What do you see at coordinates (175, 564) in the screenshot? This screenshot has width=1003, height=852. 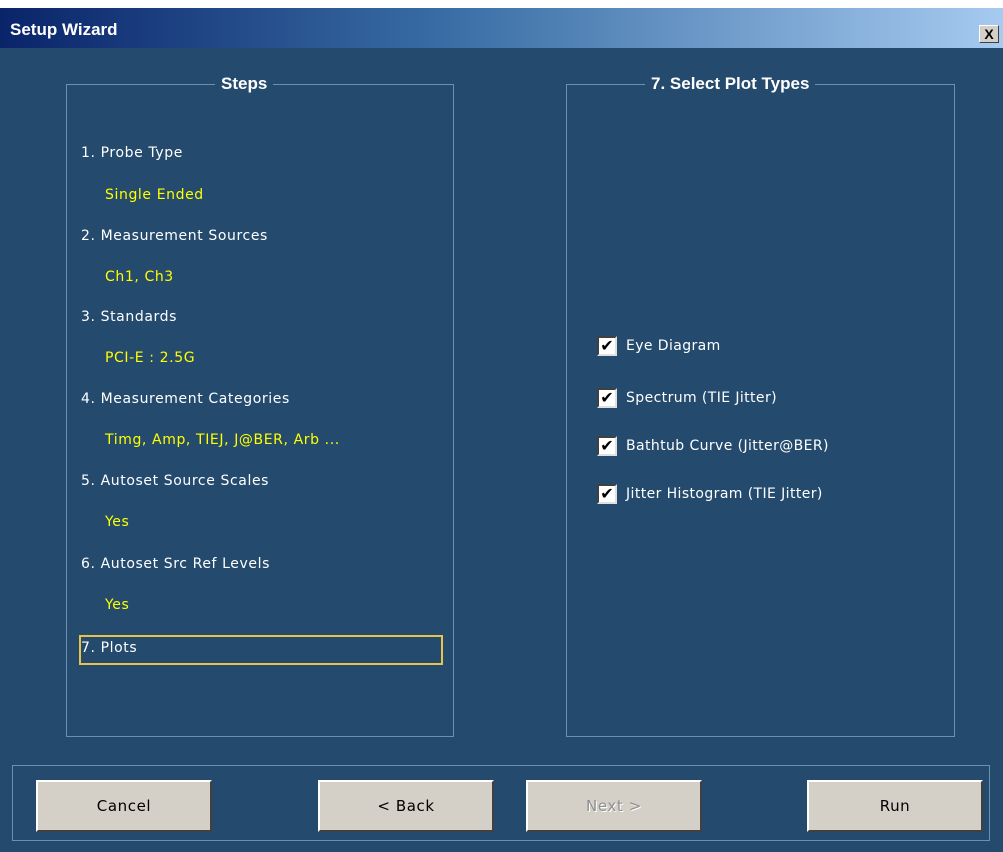 I see `step-6-label: 6. Autoset Src Ref Levels` at bounding box center [175, 564].